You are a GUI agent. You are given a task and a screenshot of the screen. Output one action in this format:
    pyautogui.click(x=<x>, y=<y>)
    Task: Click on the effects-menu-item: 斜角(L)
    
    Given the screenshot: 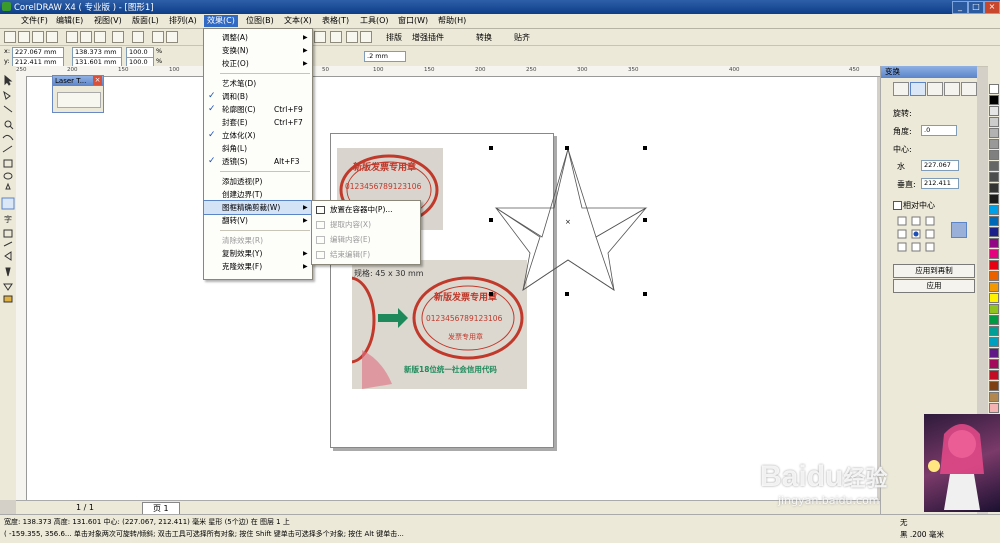 What is the action you would take?
    pyautogui.click(x=258, y=148)
    